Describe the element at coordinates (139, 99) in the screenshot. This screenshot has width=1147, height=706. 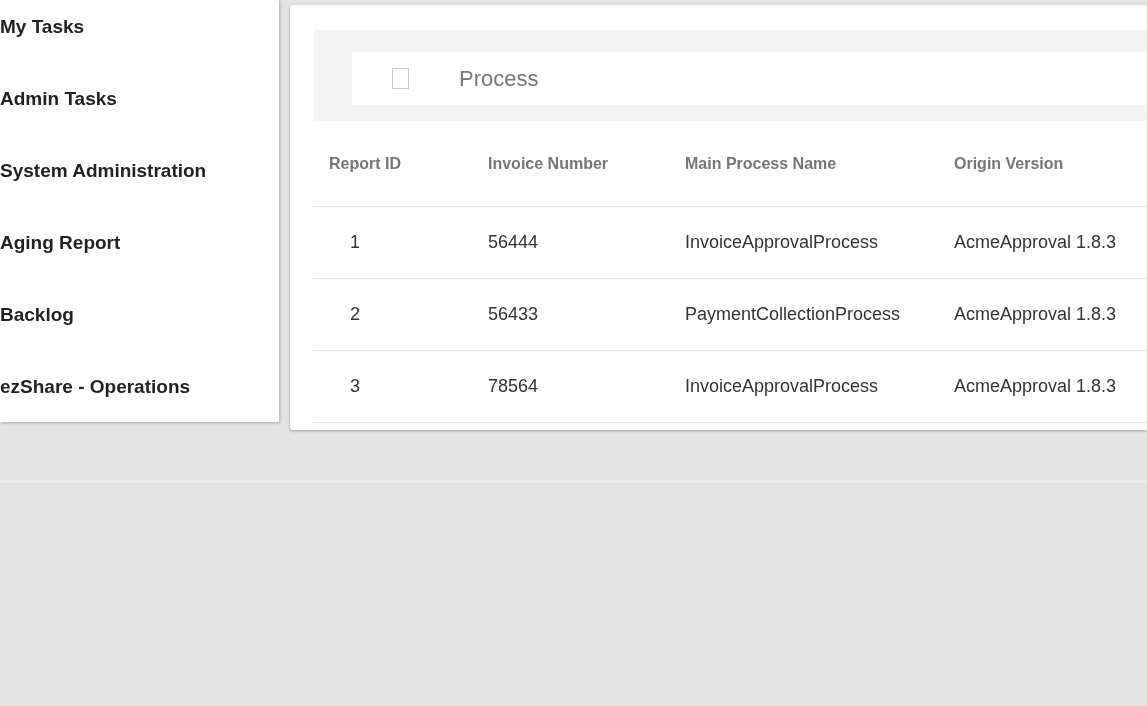
I see `sidebar-item: Admin Tasks` at that location.